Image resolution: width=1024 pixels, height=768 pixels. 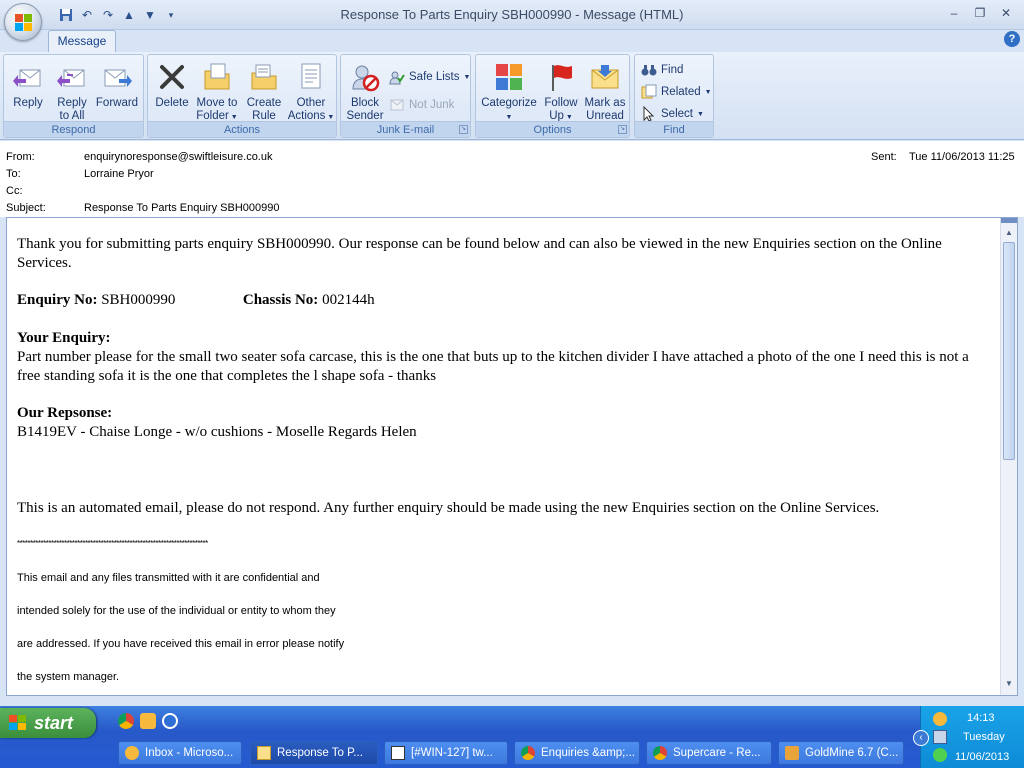 I want to click on reply-button: Reply, so click(x=28, y=90).